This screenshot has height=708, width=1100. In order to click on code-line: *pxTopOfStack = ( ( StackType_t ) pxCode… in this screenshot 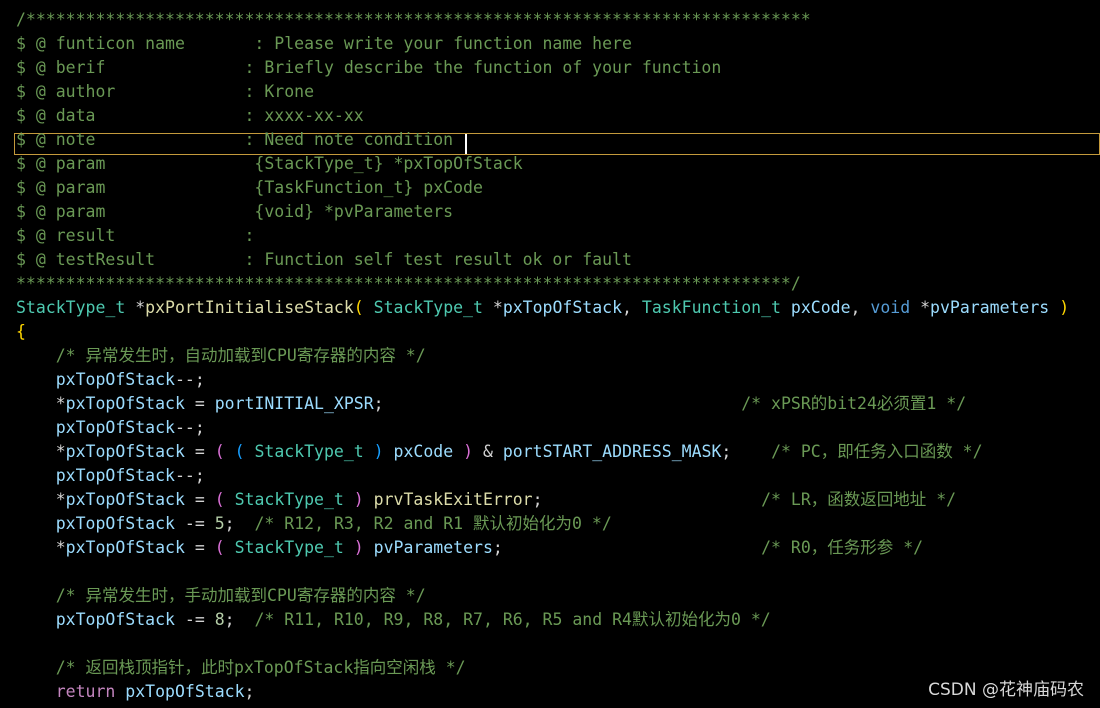, I will do `click(499, 452)`.